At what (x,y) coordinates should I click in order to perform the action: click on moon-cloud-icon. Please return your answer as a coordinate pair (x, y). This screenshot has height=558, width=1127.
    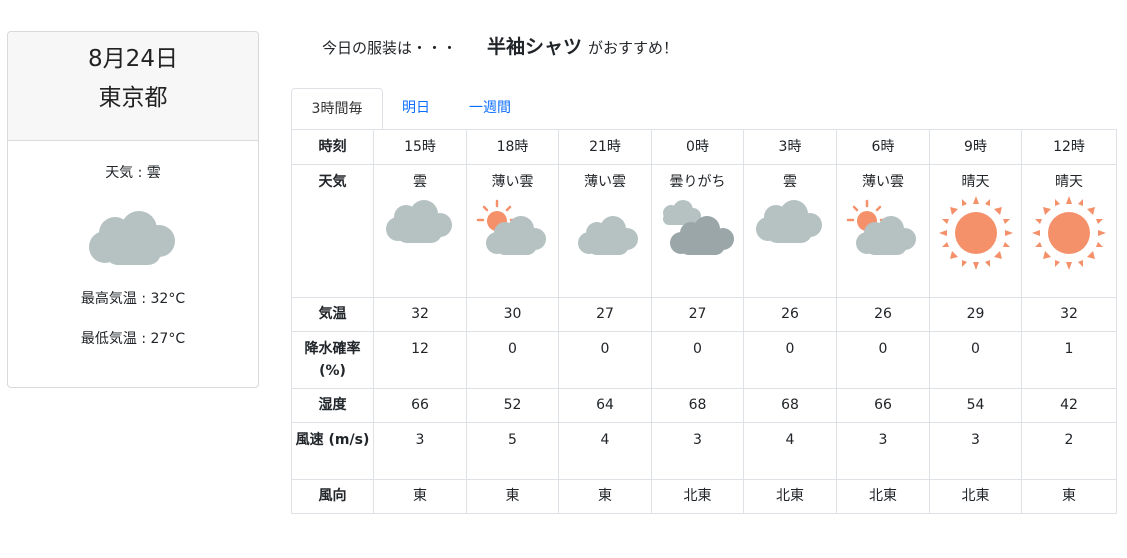
    Looking at the image, I should click on (606, 229).